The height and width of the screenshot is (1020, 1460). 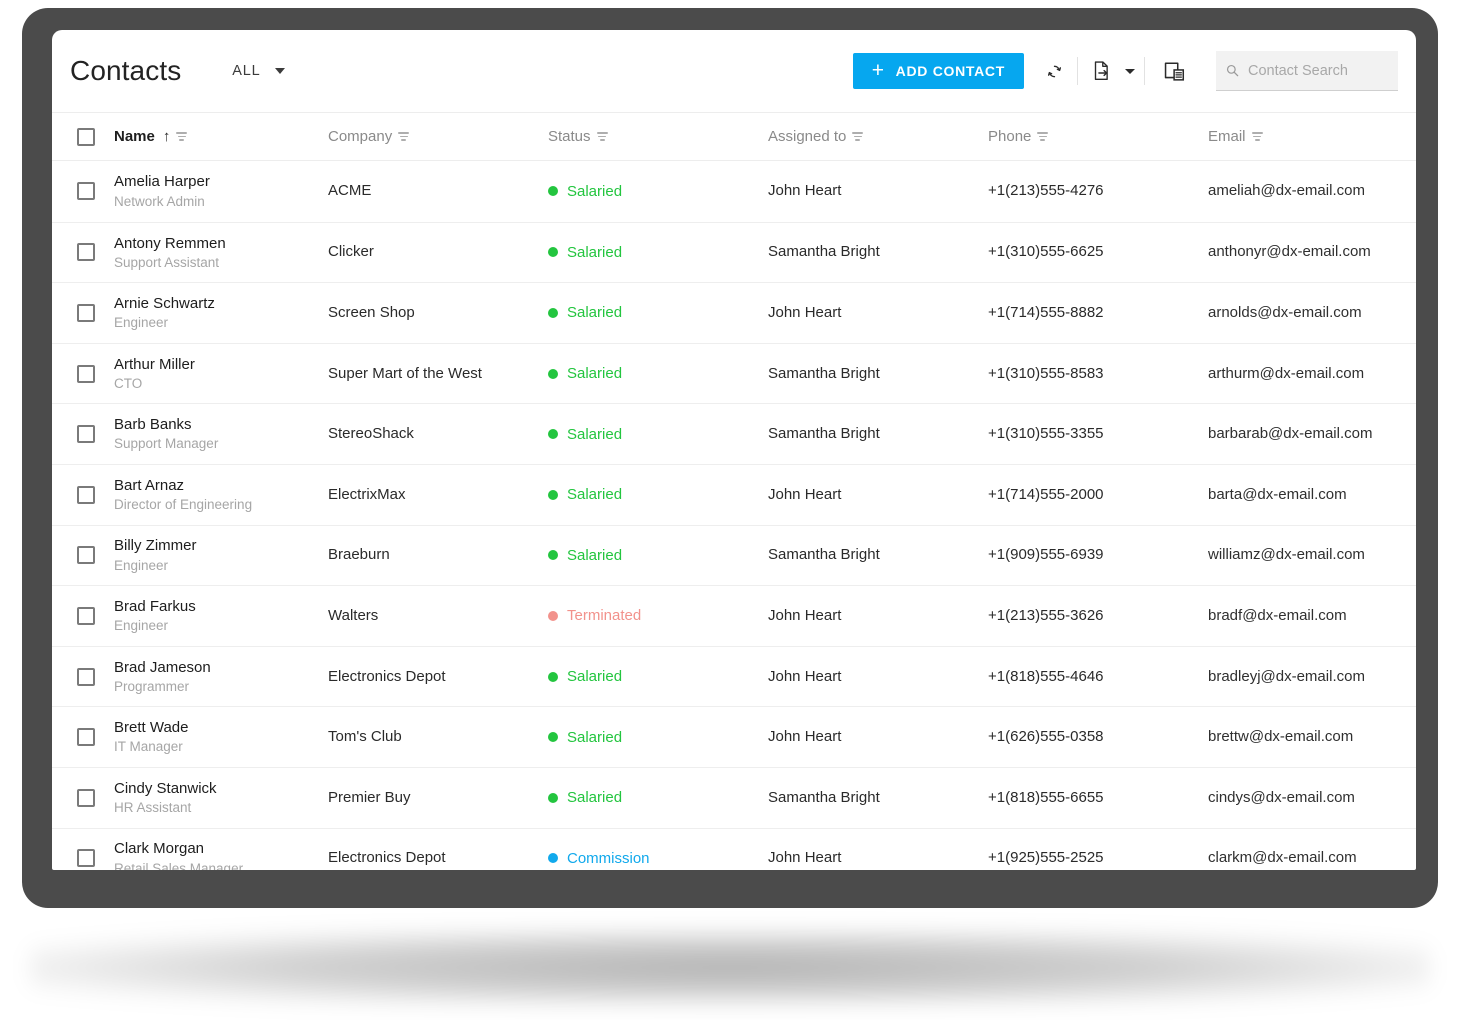 What do you see at coordinates (1277, 615) in the screenshot?
I see `email-value: bradf@dx-email.com` at bounding box center [1277, 615].